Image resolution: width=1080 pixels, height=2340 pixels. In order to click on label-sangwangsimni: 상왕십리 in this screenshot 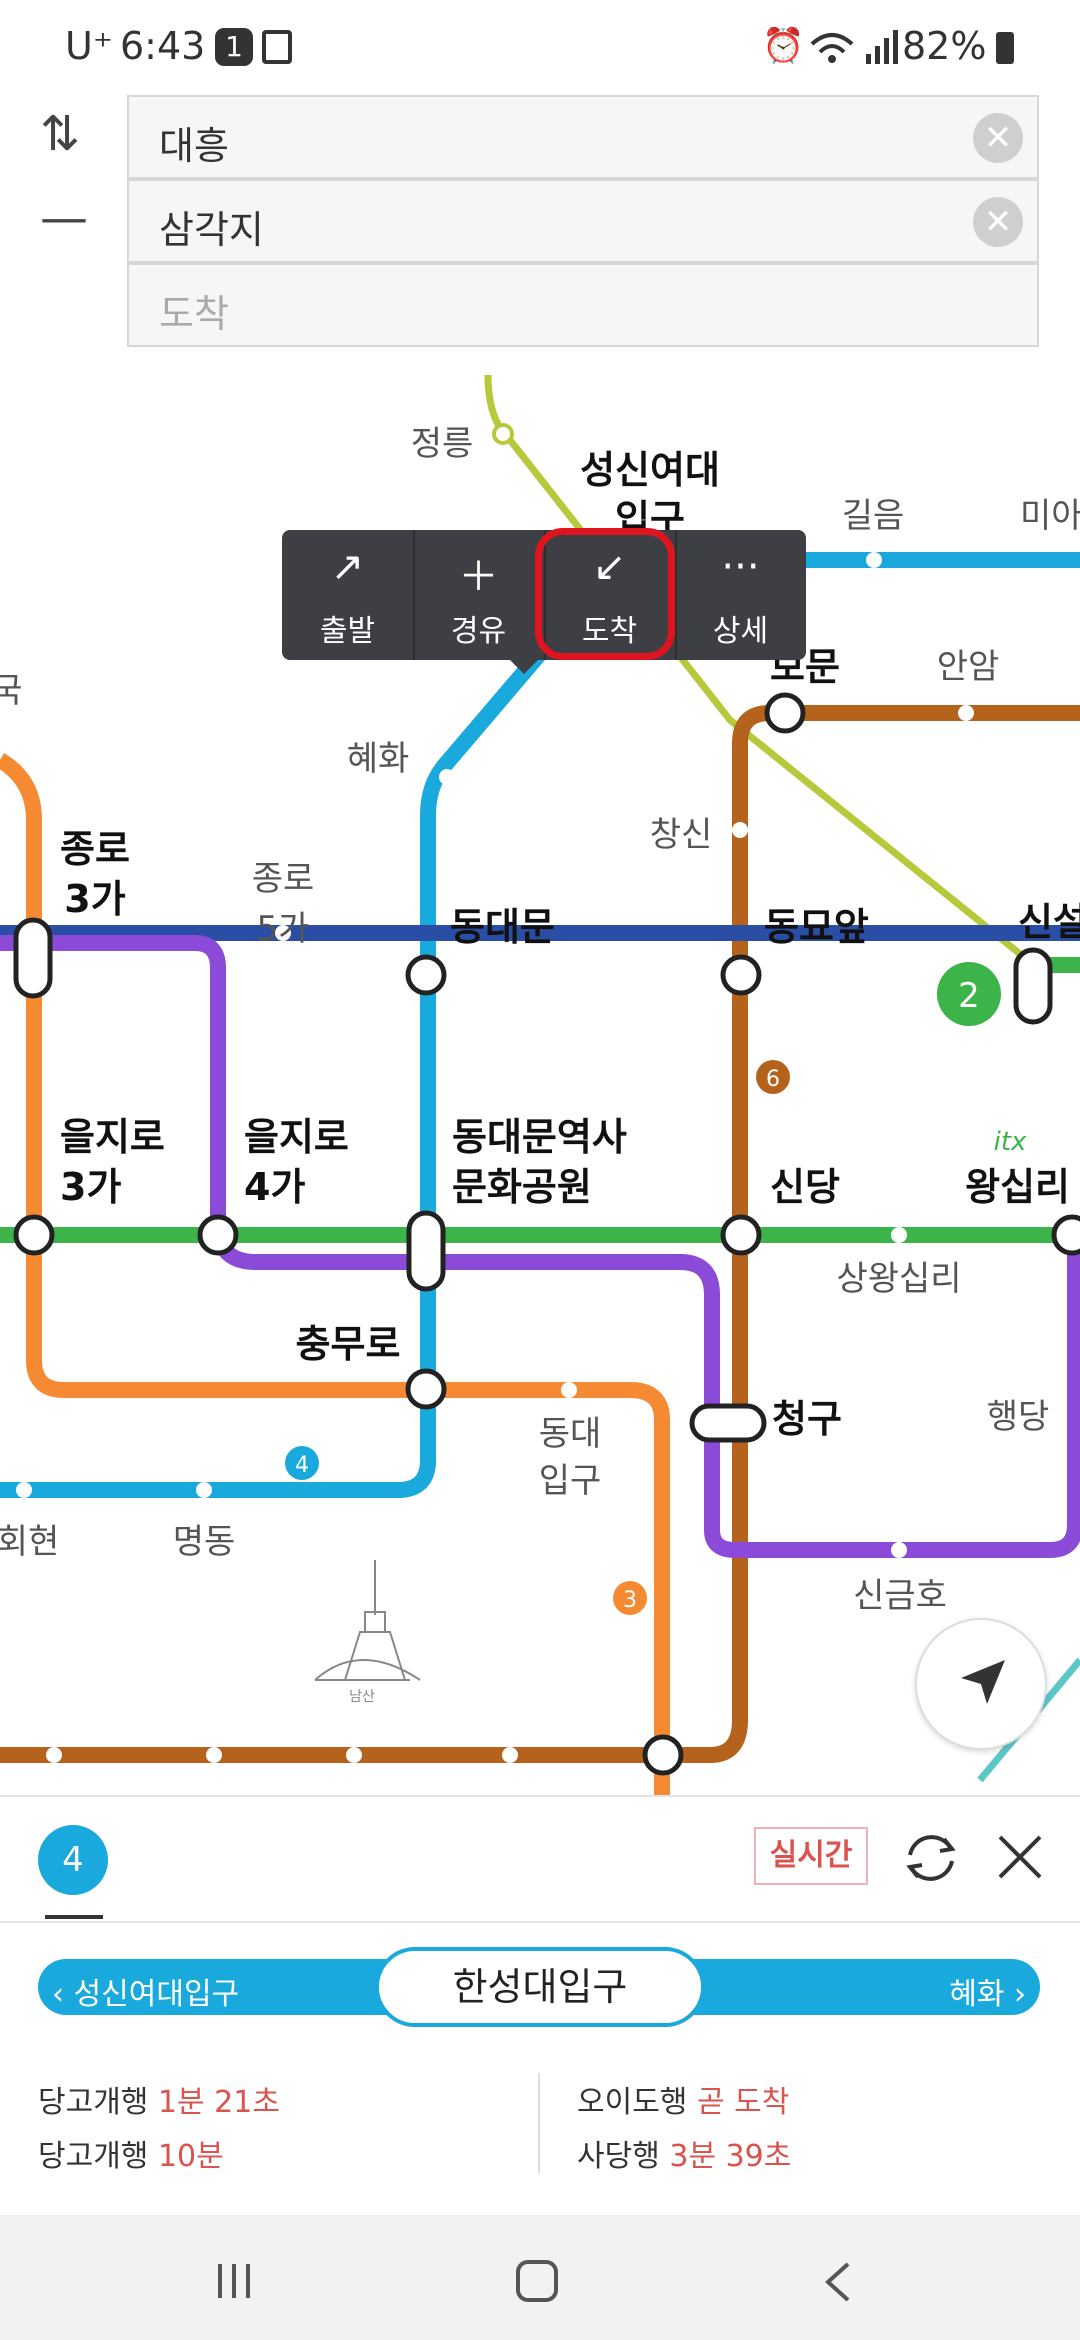, I will do `click(898, 1279)`.